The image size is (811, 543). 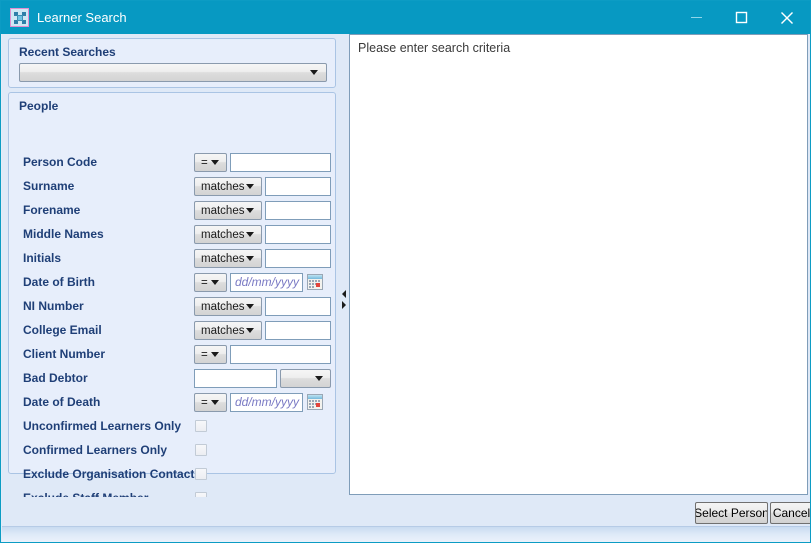 What do you see at coordinates (60, 162) in the screenshot?
I see `label-person-code: Person Code` at bounding box center [60, 162].